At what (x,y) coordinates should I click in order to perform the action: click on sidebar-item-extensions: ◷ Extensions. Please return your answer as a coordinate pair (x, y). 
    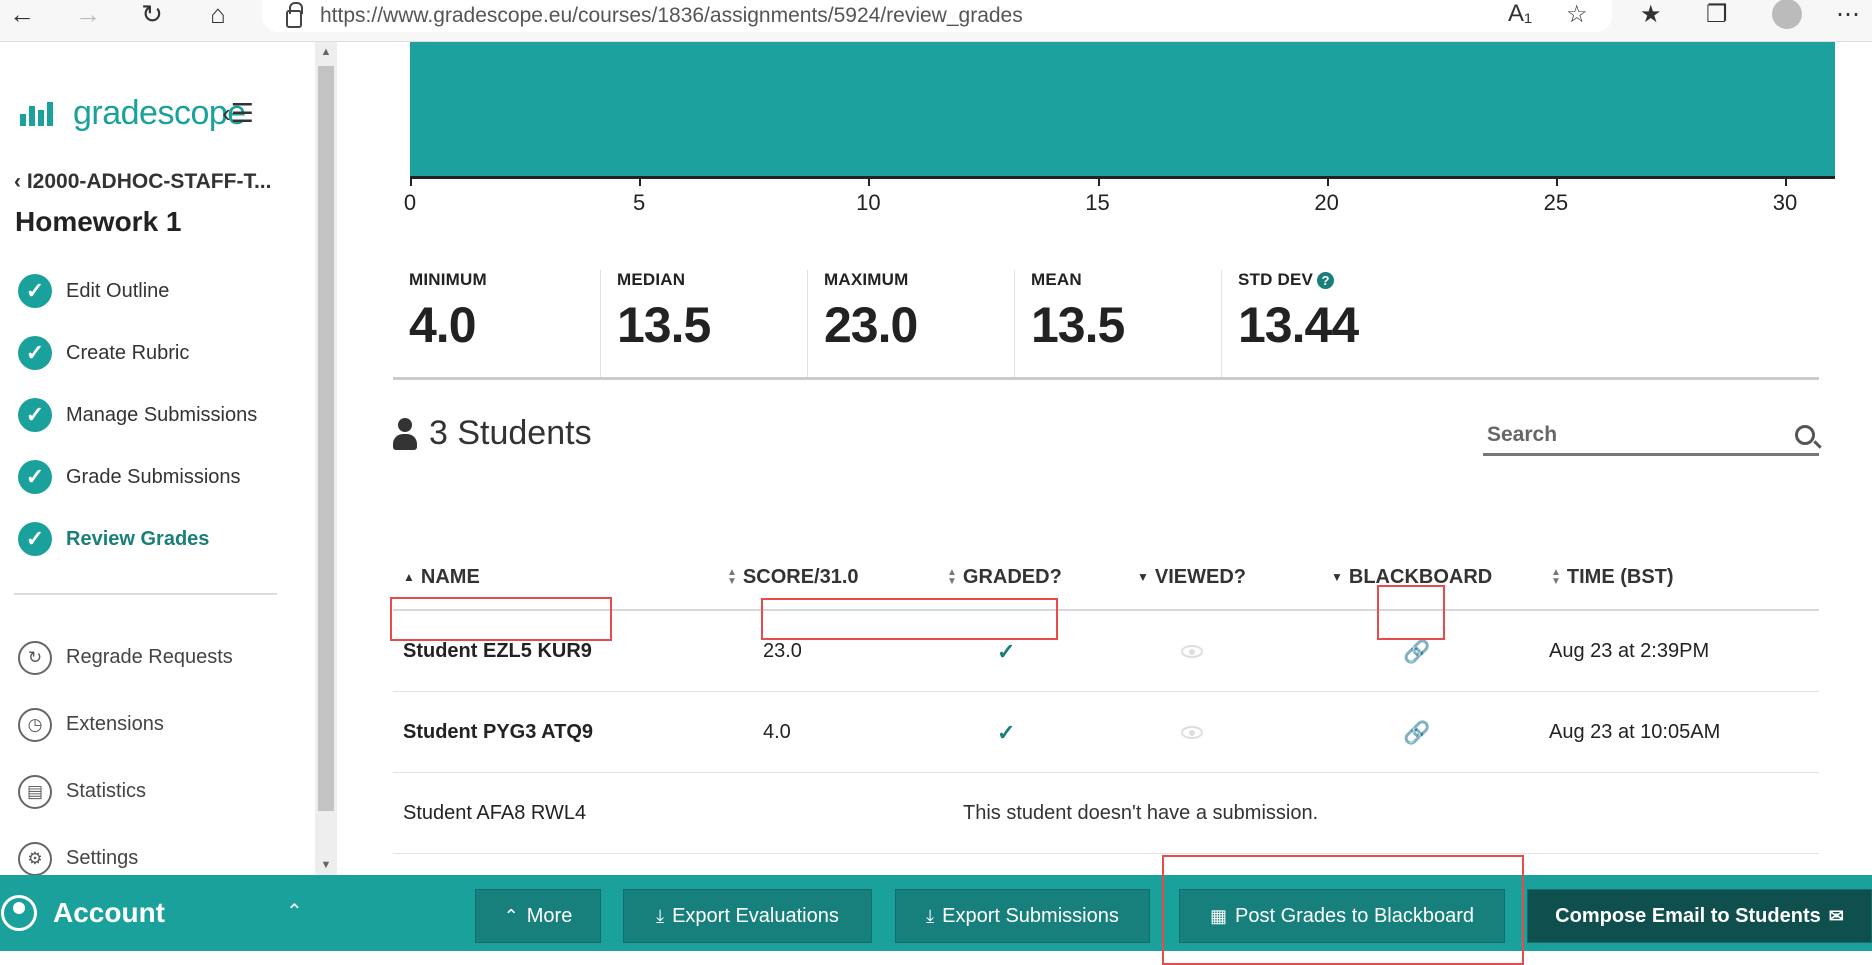
    Looking at the image, I should click on (125, 724).